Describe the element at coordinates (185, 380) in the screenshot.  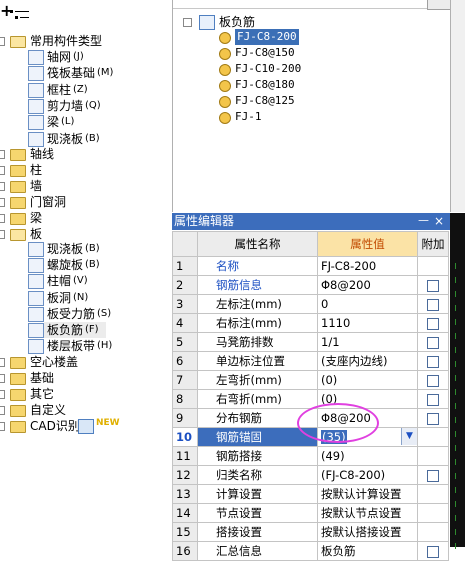
I see `row-number: 7` at that location.